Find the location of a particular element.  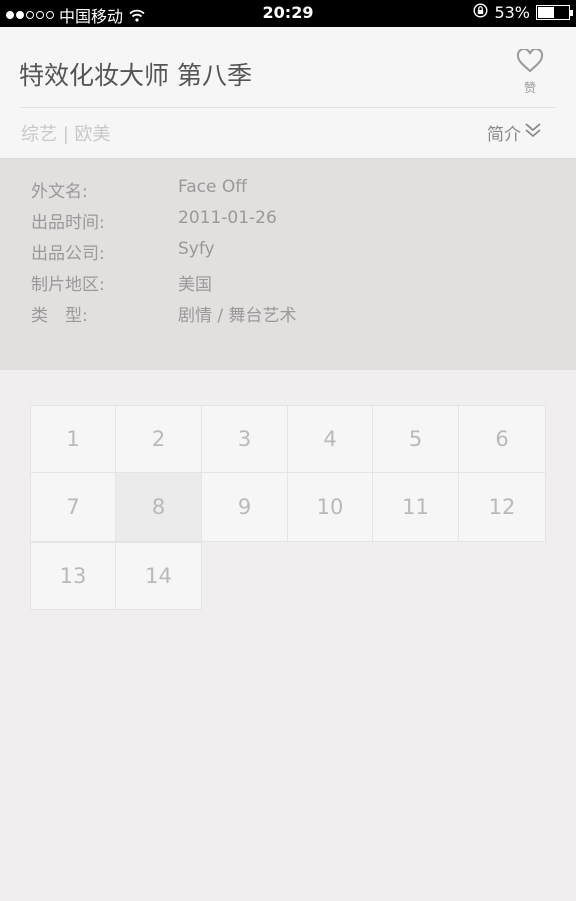

divider is located at coordinates (288, 107).